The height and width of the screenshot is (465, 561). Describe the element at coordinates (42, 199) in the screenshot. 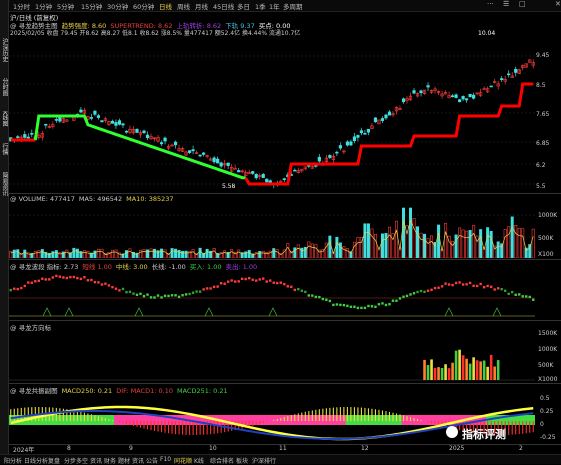

I see `vol-header-0: @ VOLUME: 477417` at that location.